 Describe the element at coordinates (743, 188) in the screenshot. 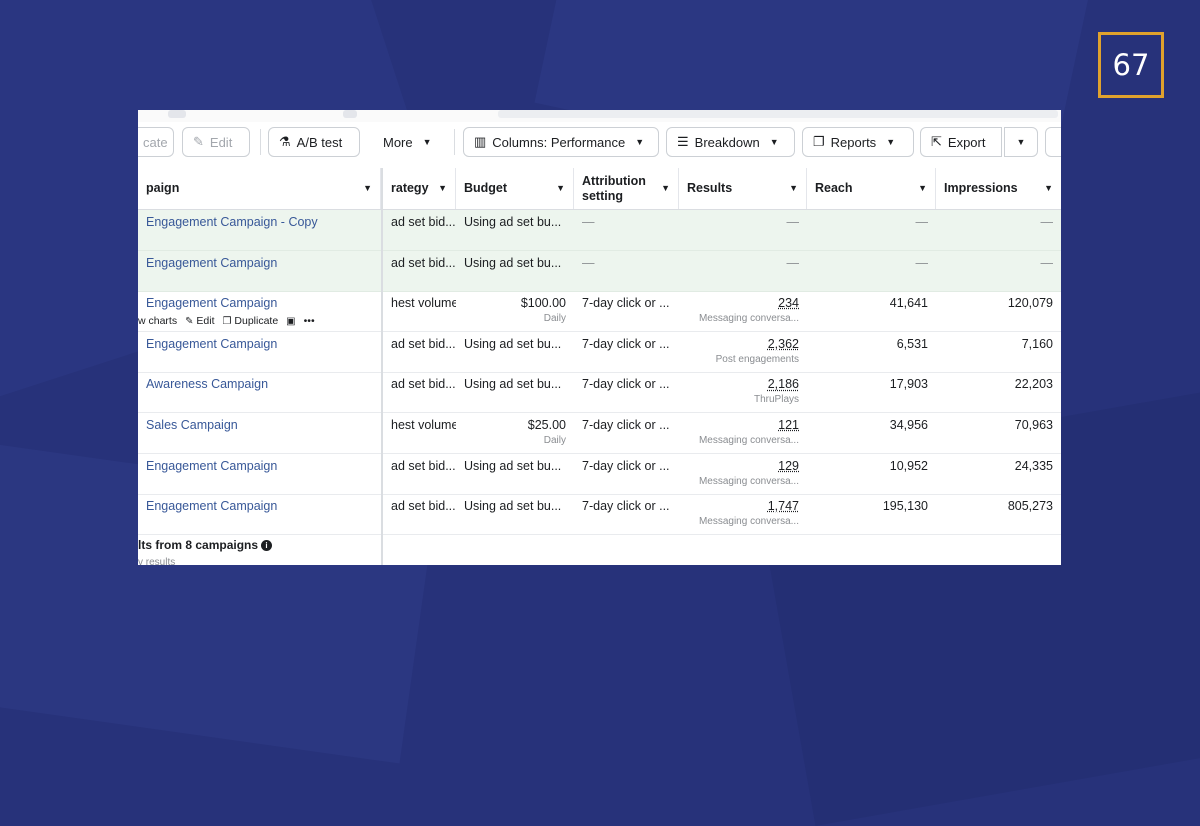

I see `column-header-results: Results ▼` at that location.